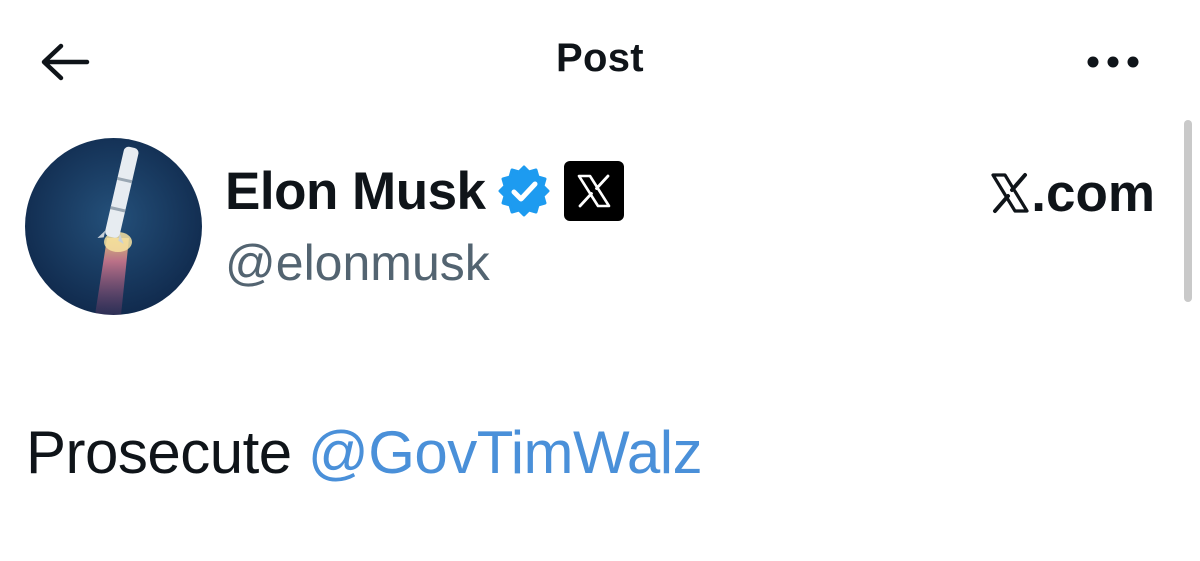 The image size is (1200, 561). I want to click on page-title: Post, so click(600, 58).